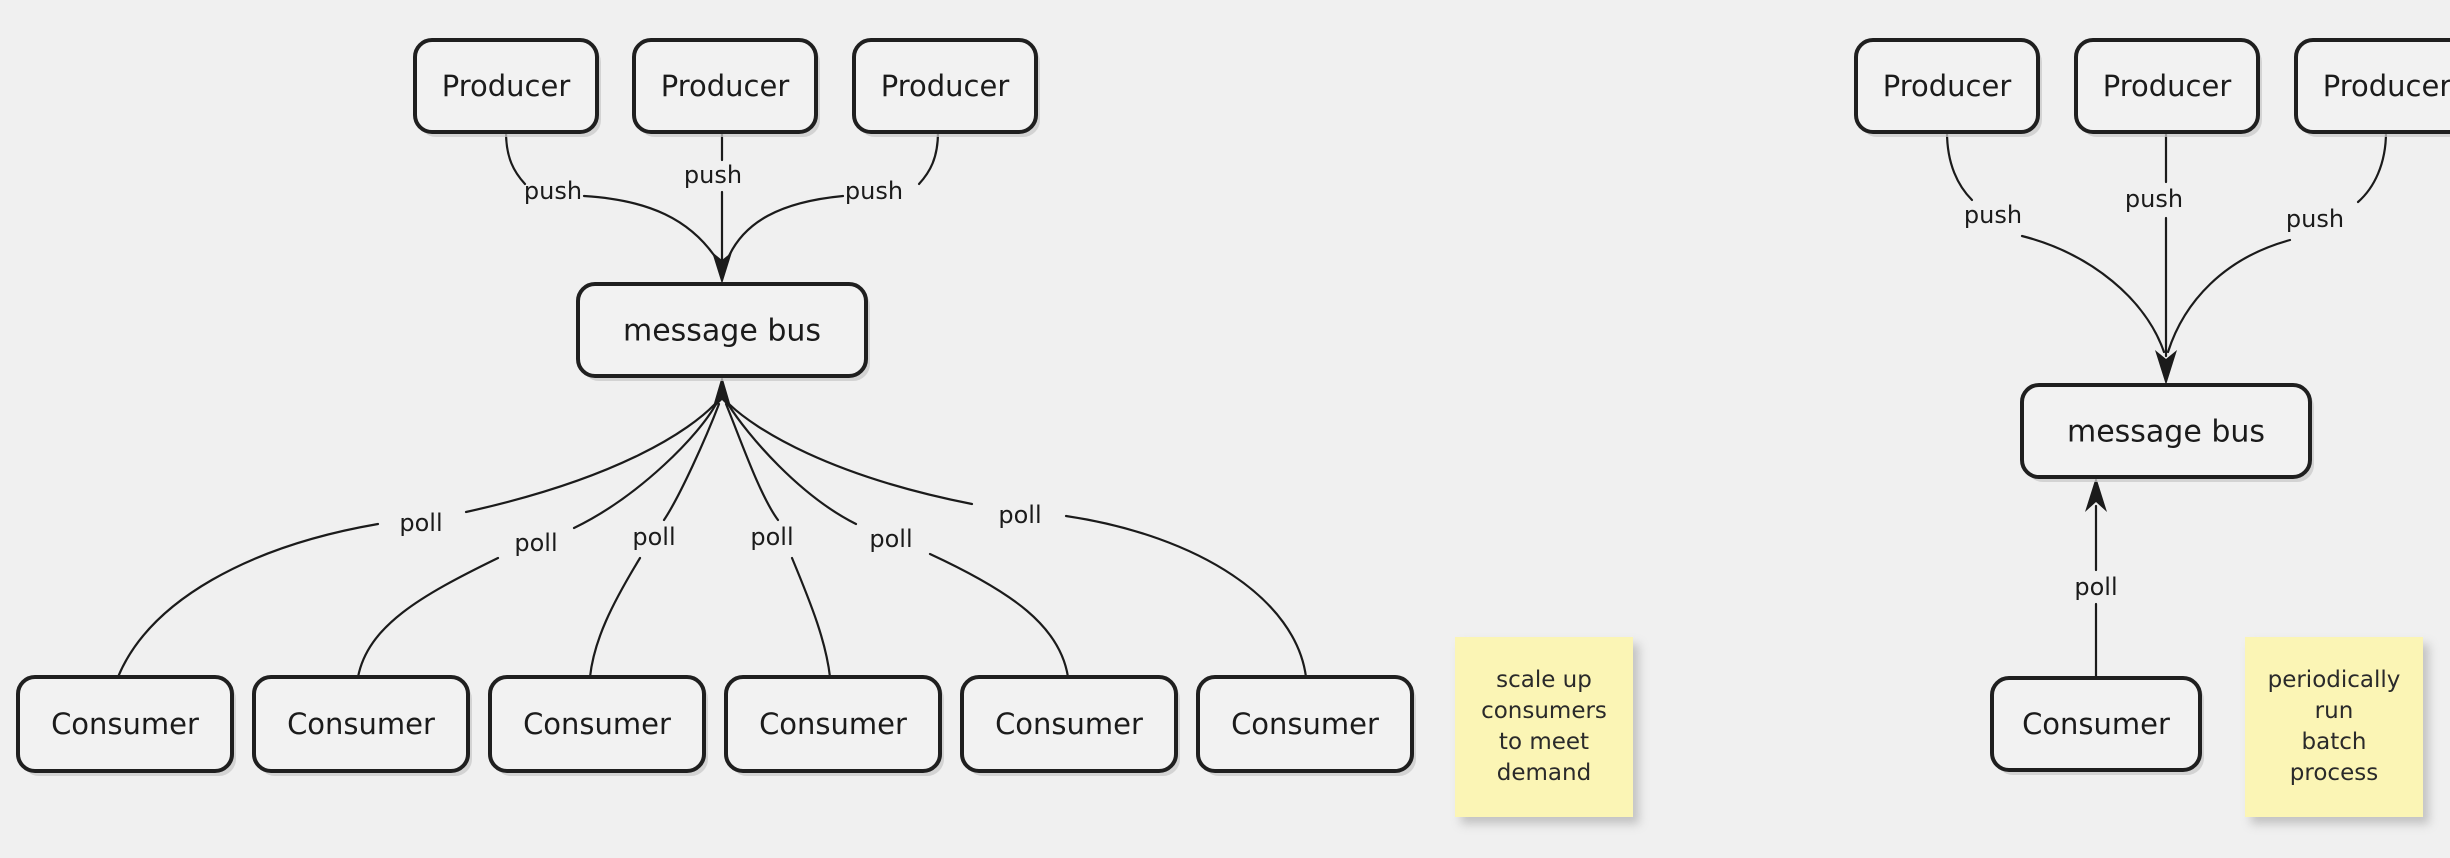 The width and height of the screenshot is (2450, 858). I want to click on producer-node-left-2: Producer, so click(726, 87).